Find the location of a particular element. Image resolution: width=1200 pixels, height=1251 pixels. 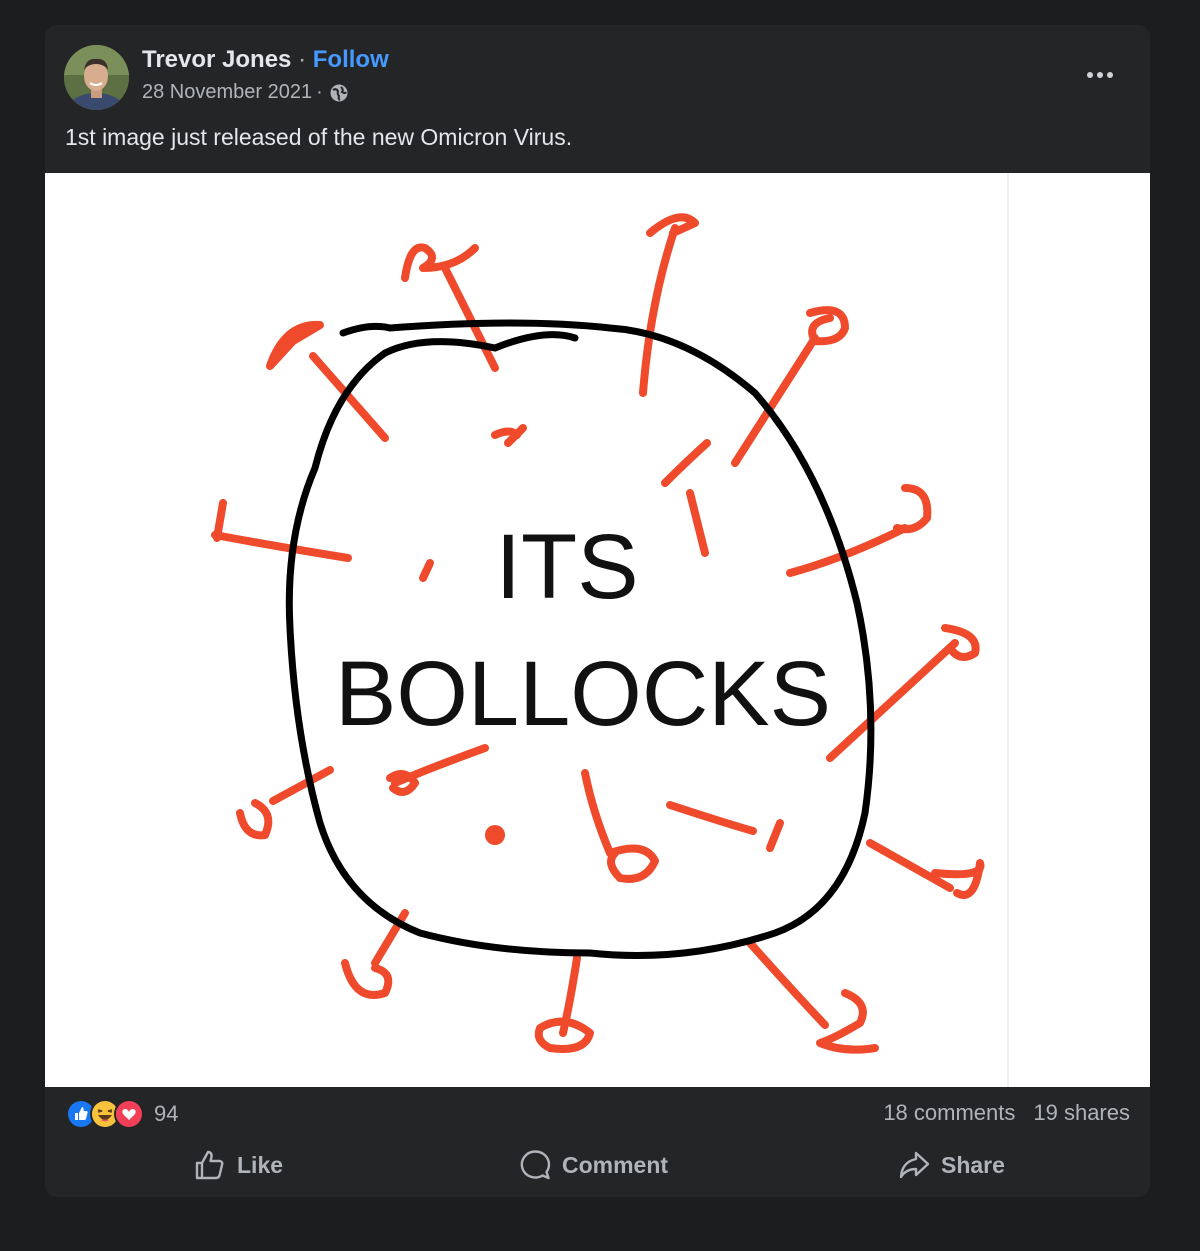

author-line: Trevor Jones · Follow is located at coordinates (265, 60).